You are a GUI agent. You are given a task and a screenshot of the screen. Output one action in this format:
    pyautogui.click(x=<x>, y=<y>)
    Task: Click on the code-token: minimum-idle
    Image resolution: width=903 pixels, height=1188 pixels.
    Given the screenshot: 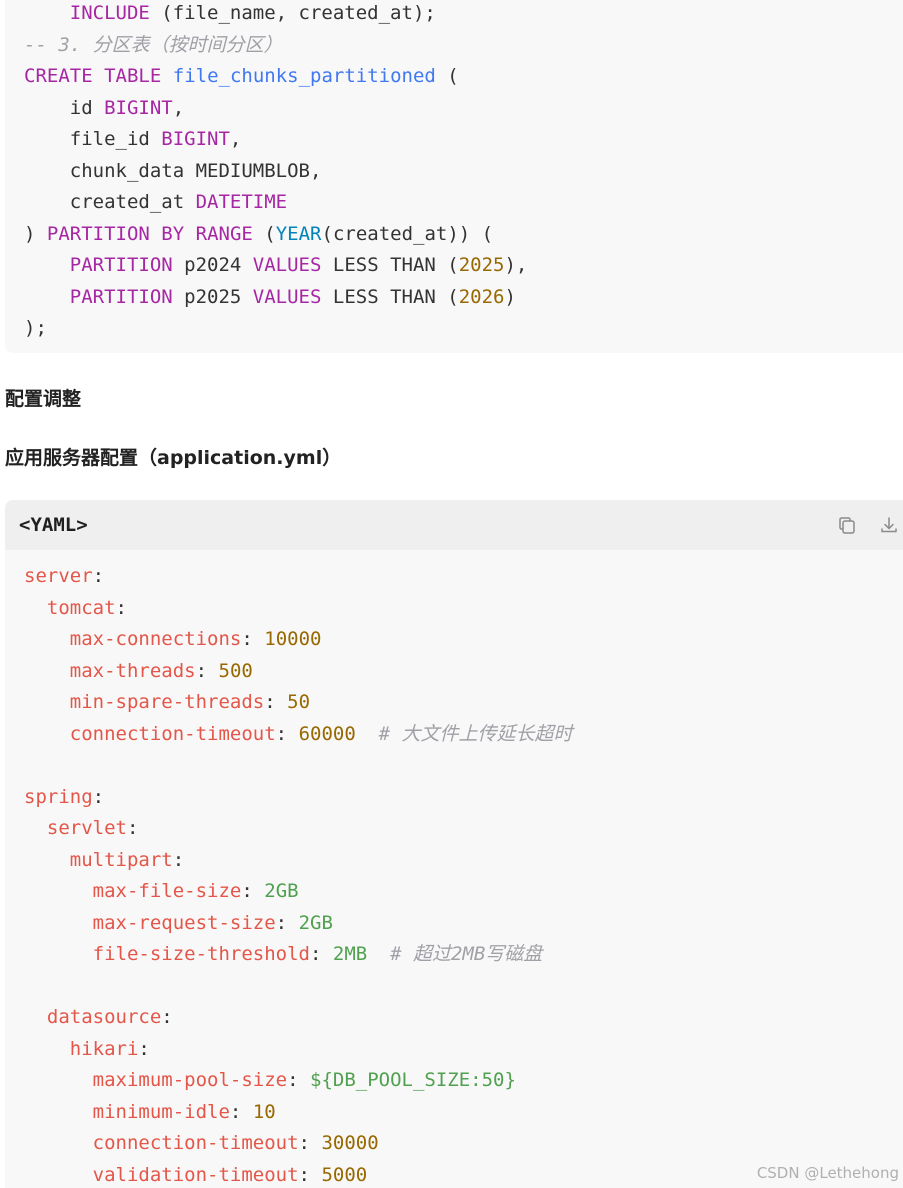 What is the action you would take?
    pyautogui.click(x=161, y=1111)
    